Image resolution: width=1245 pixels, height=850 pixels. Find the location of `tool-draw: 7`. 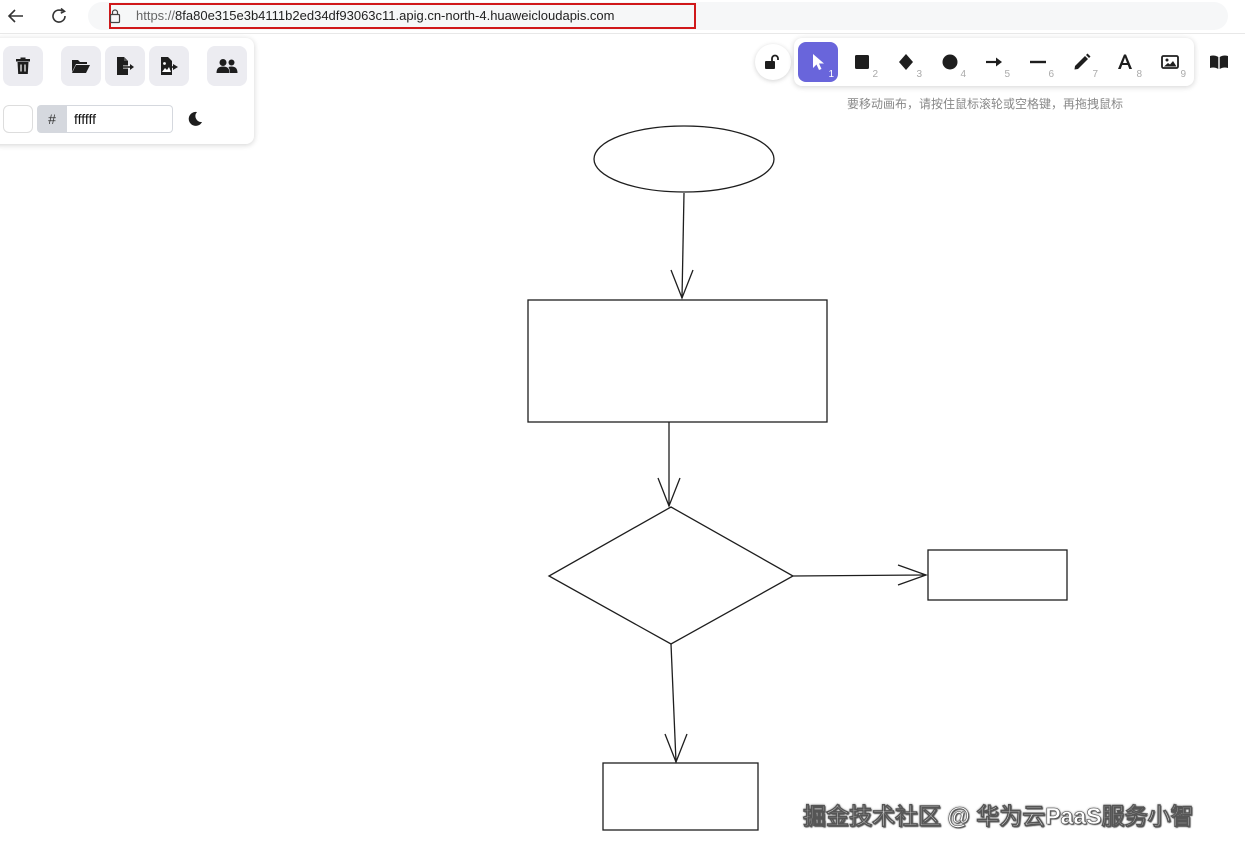

tool-draw: 7 is located at coordinates (1082, 62).